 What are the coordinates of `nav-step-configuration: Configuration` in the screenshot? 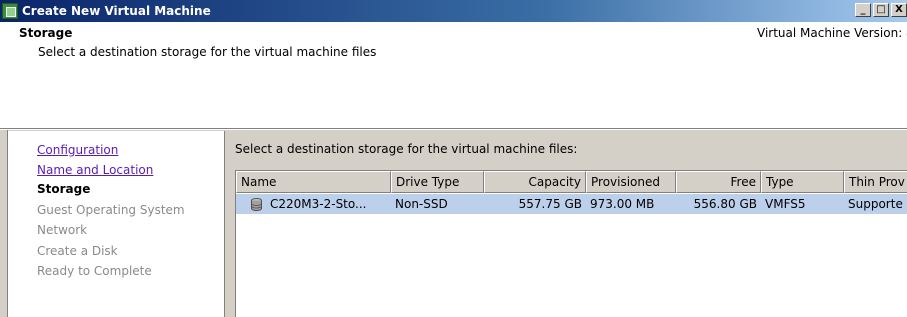 It's located at (77, 150).